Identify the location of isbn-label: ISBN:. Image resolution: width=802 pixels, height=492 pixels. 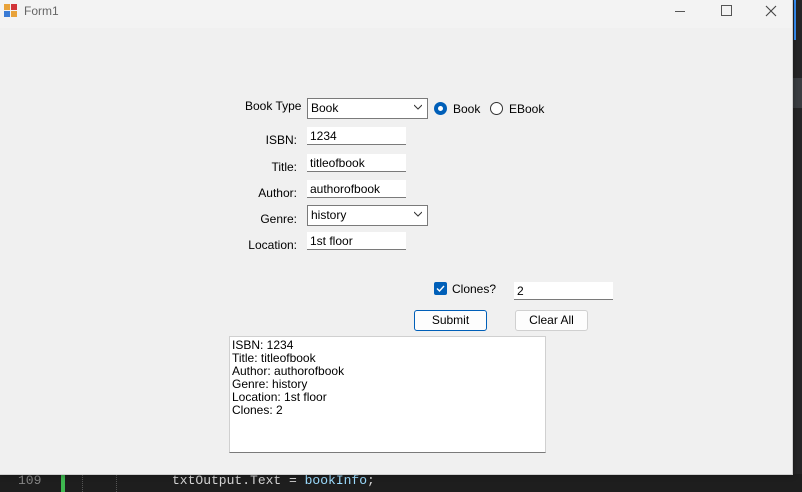
(281, 140).